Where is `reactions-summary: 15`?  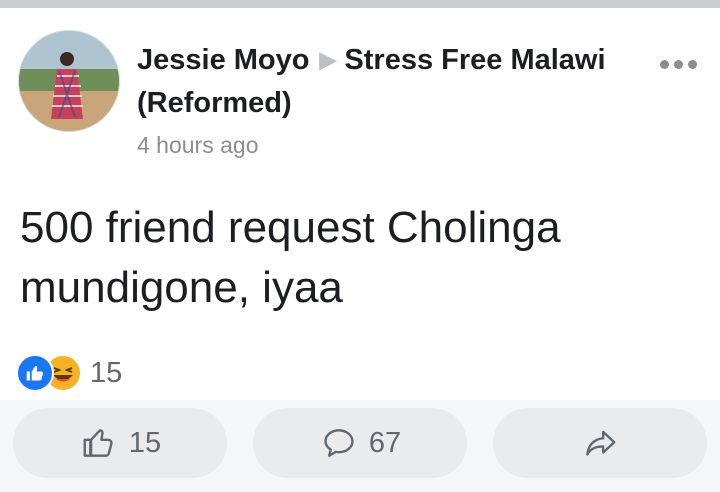
reactions-summary: 15 is located at coordinates (69, 373).